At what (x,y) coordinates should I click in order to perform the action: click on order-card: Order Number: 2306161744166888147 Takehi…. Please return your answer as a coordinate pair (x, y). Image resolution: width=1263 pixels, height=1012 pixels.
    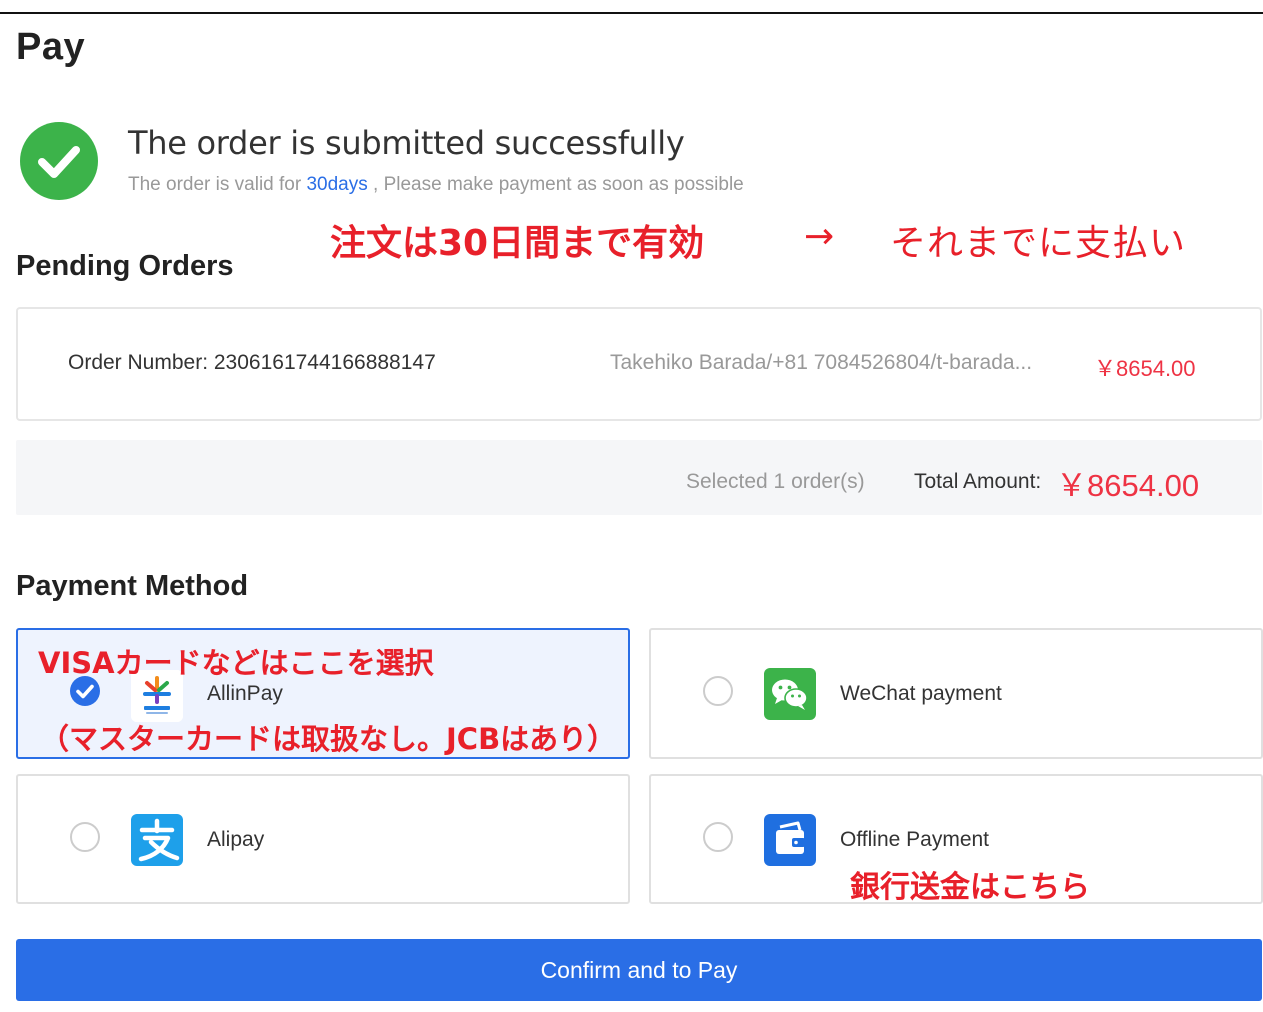
    Looking at the image, I should click on (639, 364).